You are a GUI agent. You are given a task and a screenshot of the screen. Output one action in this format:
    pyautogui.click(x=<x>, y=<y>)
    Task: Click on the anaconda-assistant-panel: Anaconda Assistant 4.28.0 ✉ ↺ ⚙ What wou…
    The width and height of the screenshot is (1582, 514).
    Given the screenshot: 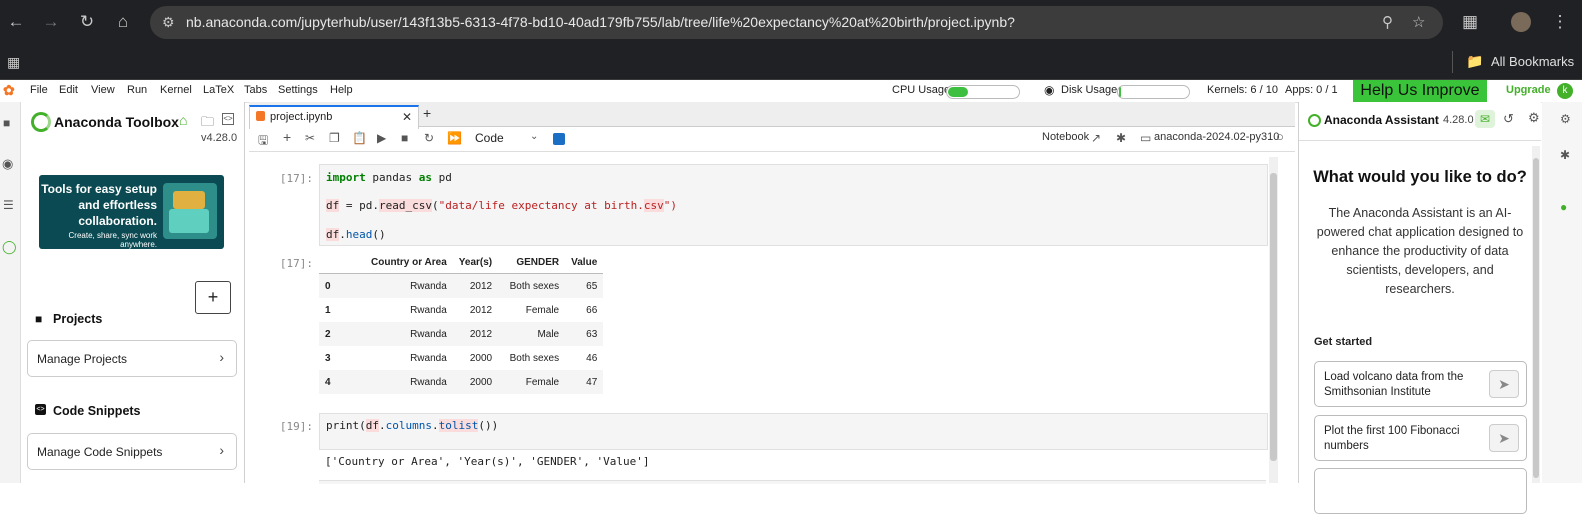 What is the action you would take?
    pyautogui.click(x=1419, y=308)
    